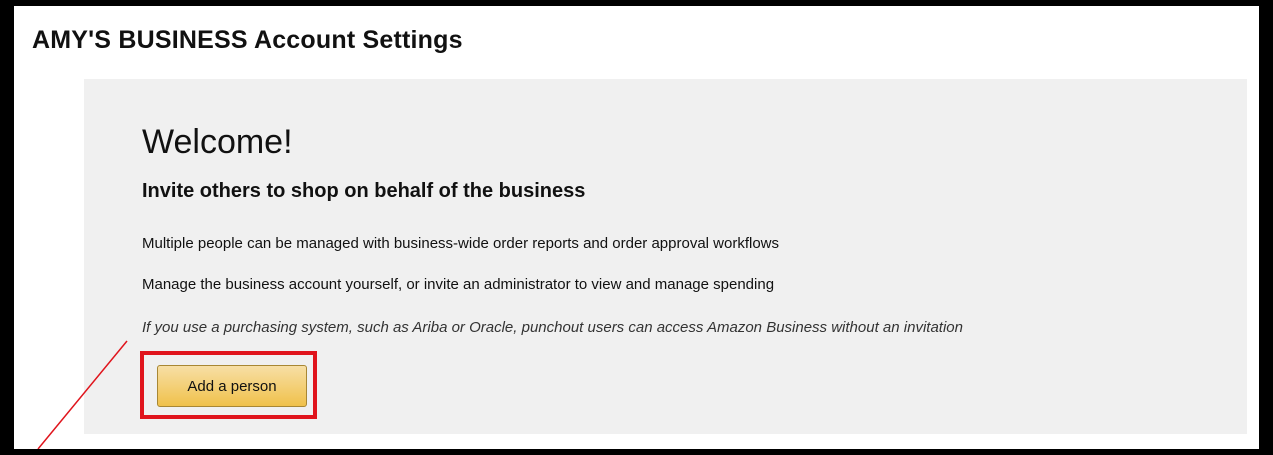 This screenshot has width=1273, height=455. Describe the element at coordinates (232, 386) in the screenshot. I see `add-person-button: Add a person` at that location.